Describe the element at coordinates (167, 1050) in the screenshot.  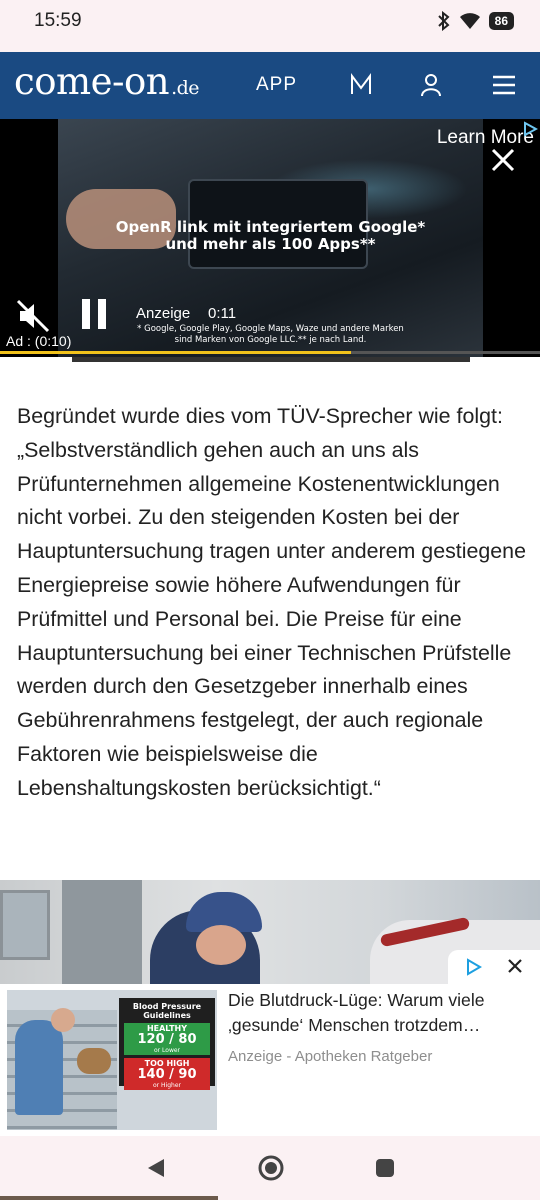
I see `bp-healthy-note: or Lower` at that location.